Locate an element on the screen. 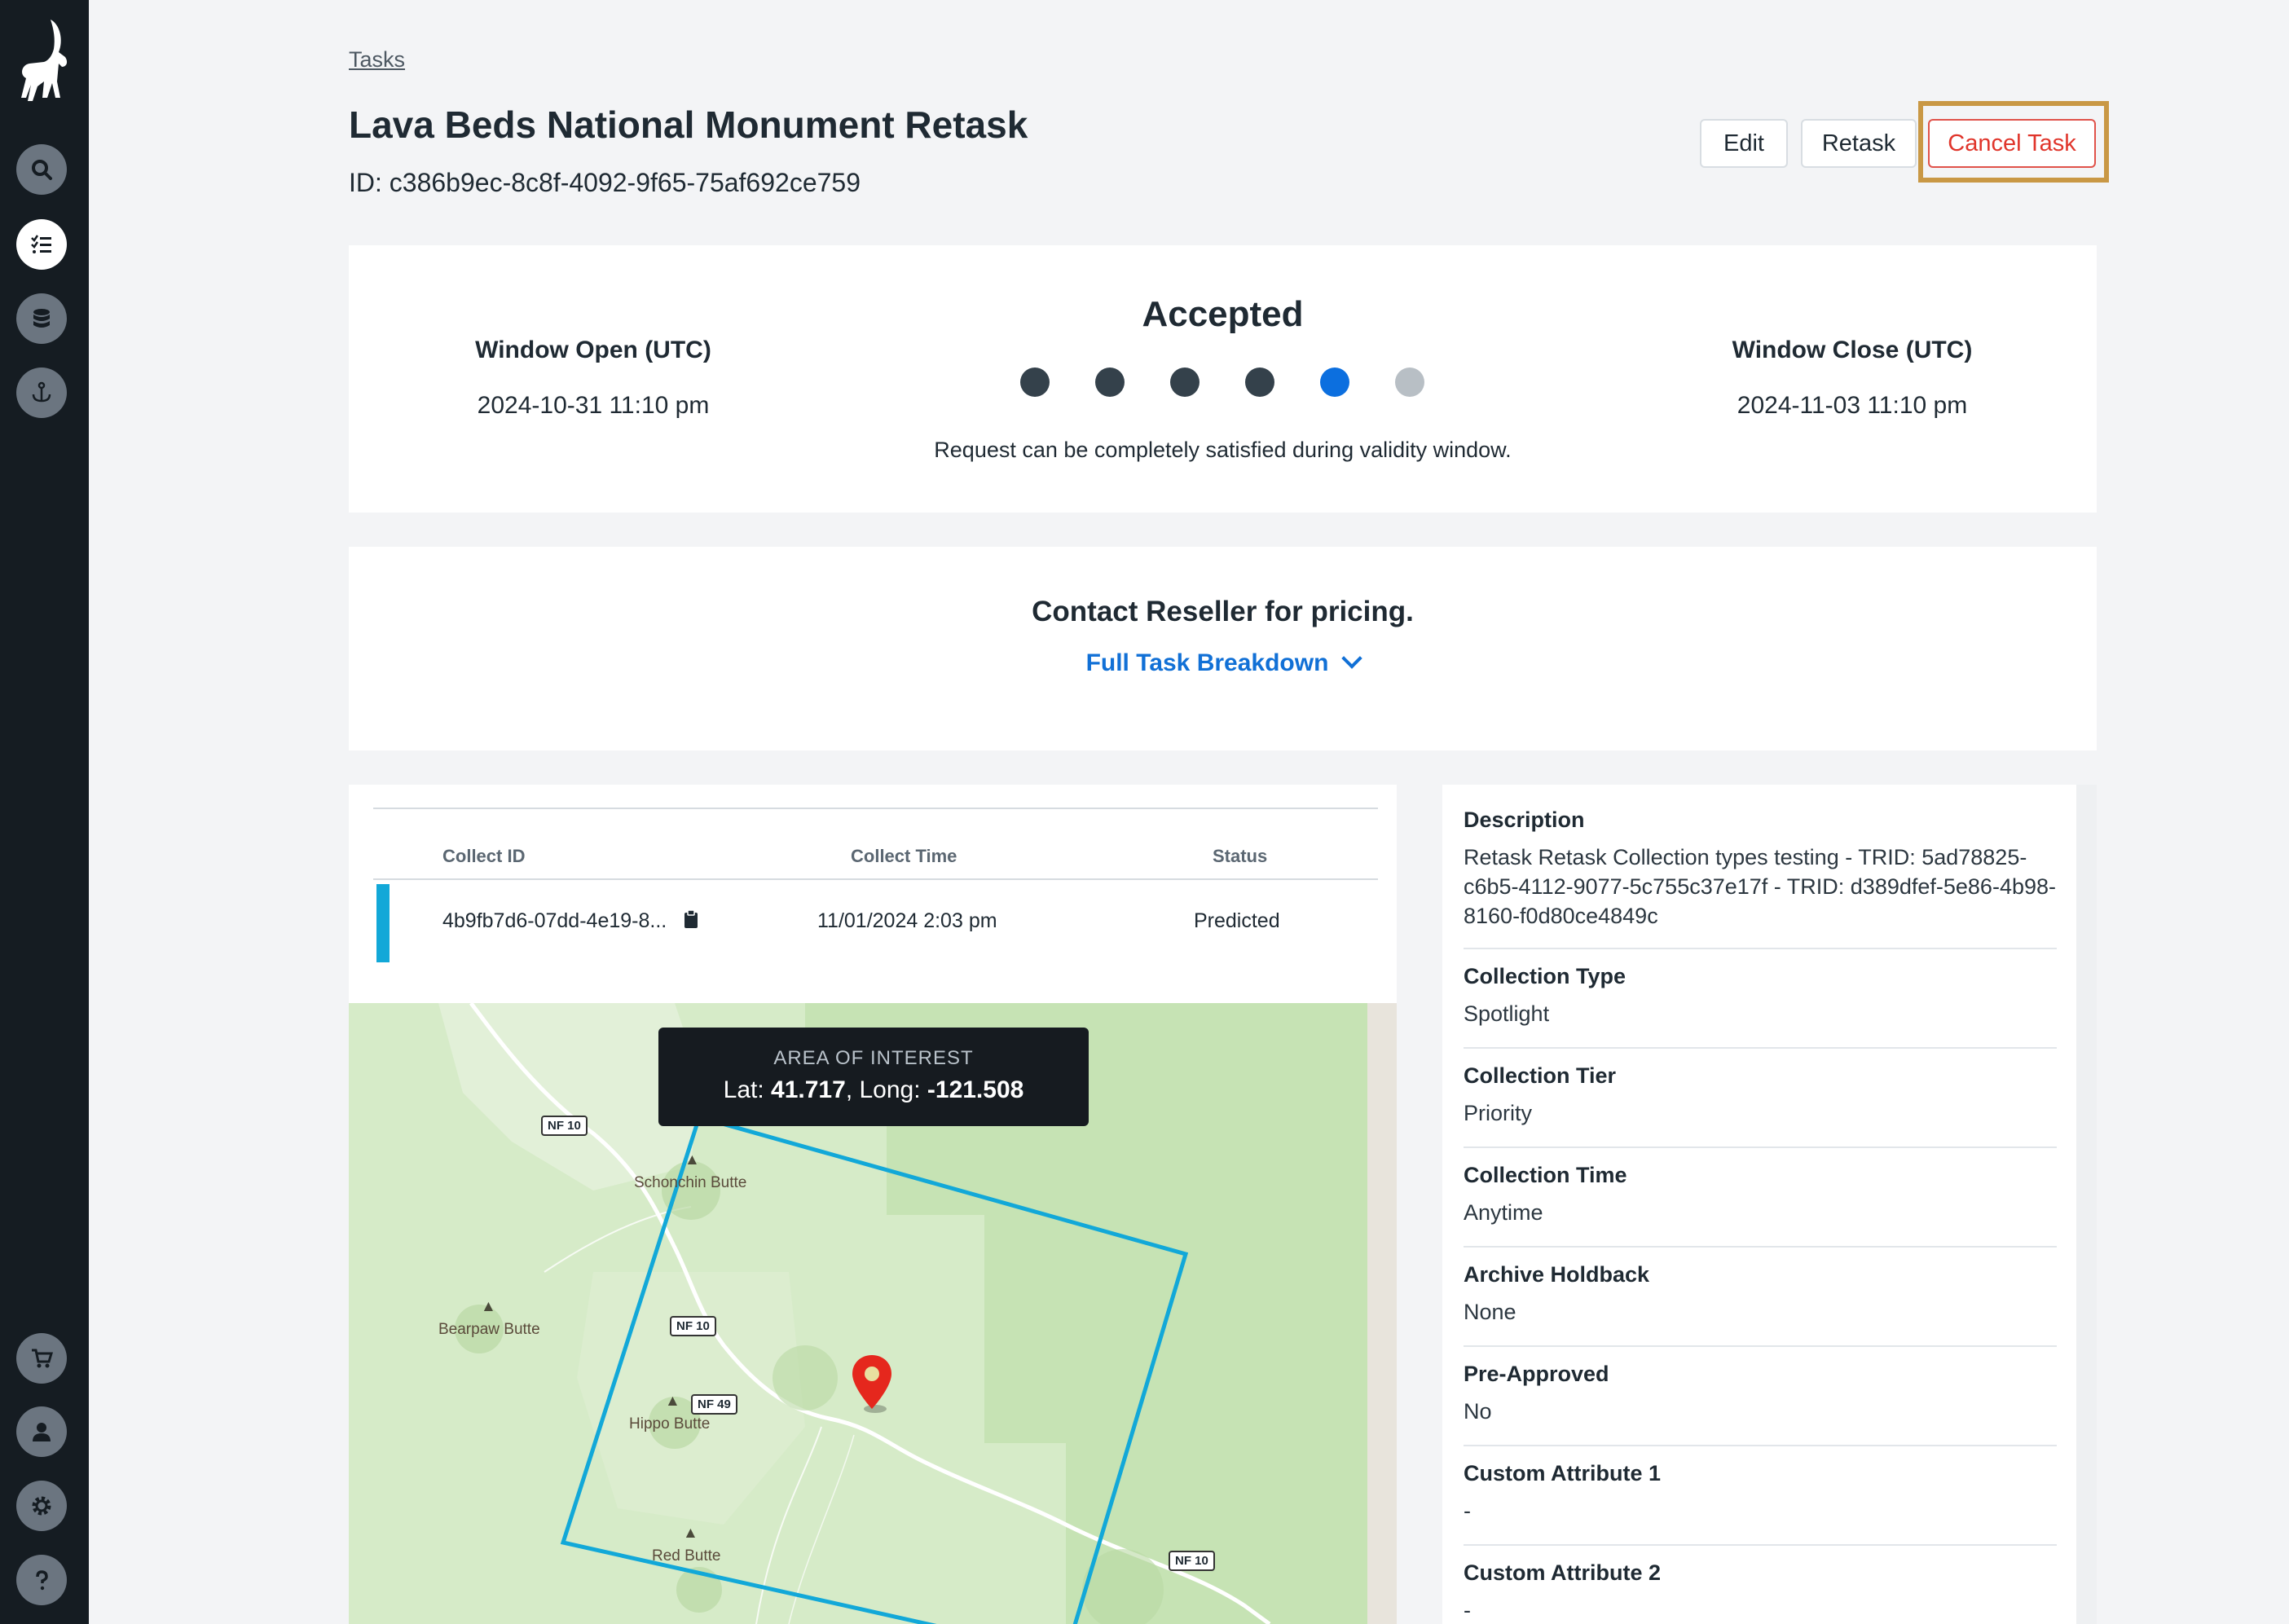 The width and height of the screenshot is (2289, 1624). gear-icon is located at coordinates (41, 1506).